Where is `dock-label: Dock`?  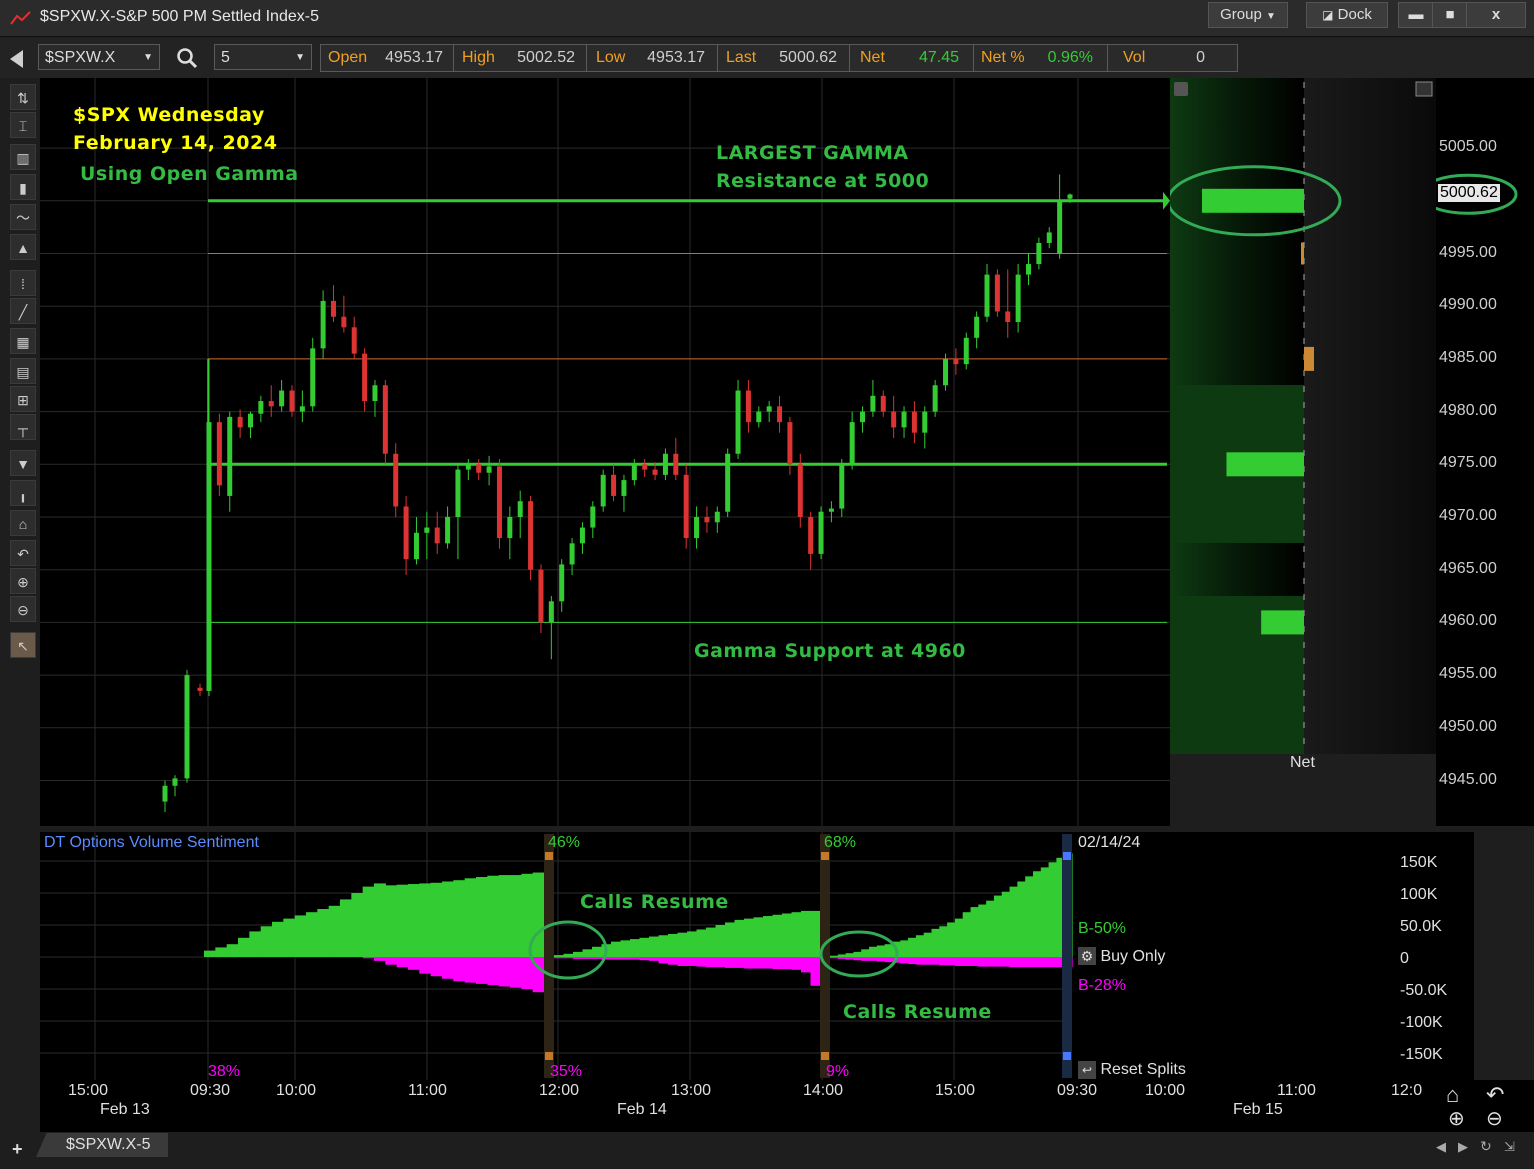 dock-label: Dock is located at coordinates (1354, 14).